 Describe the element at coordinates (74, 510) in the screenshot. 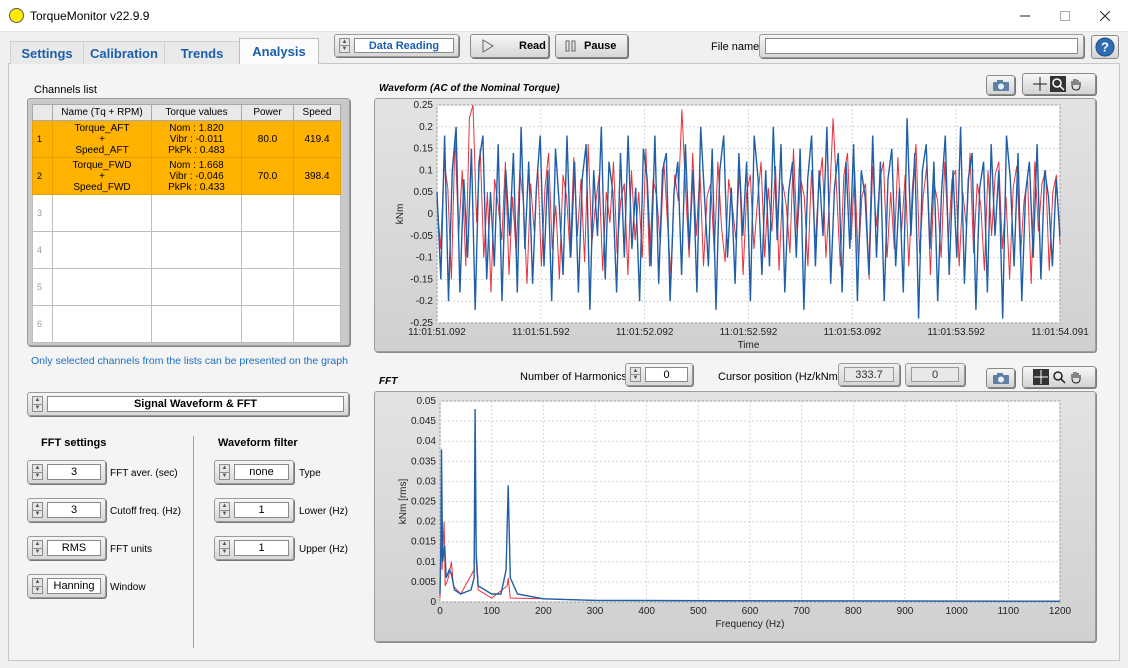

I see `cutoff-freq-value: 3` at that location.